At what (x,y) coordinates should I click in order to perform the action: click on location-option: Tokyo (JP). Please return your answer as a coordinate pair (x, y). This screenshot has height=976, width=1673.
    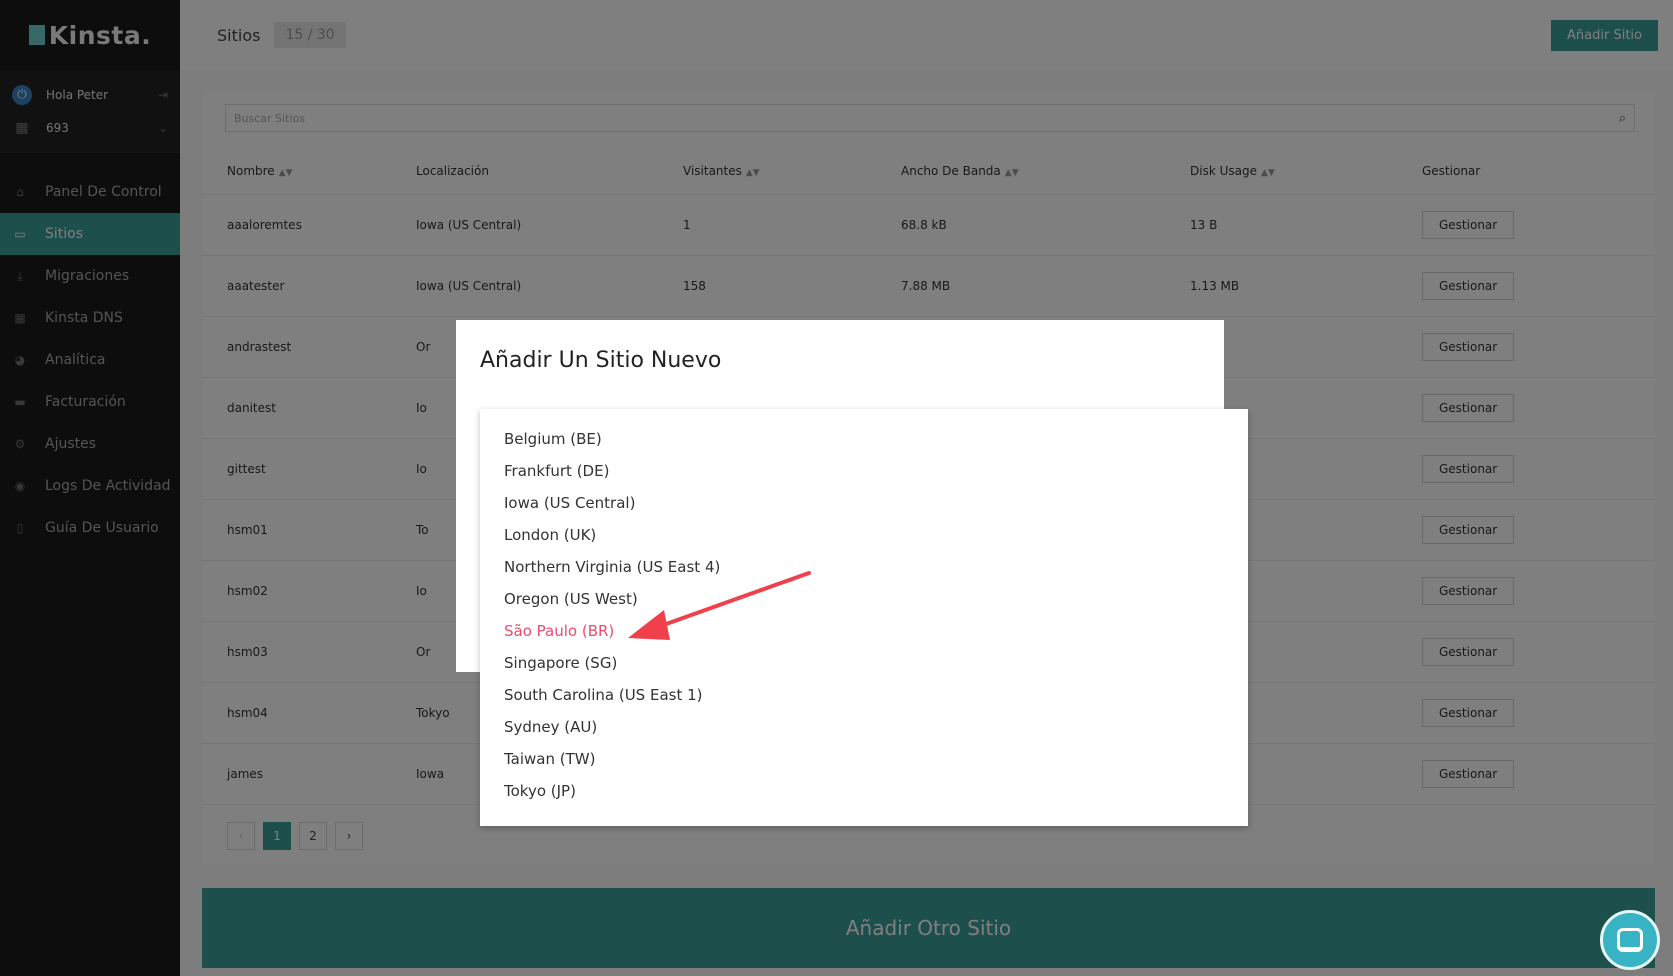
    Looking at the image, I should click on (864, 791).